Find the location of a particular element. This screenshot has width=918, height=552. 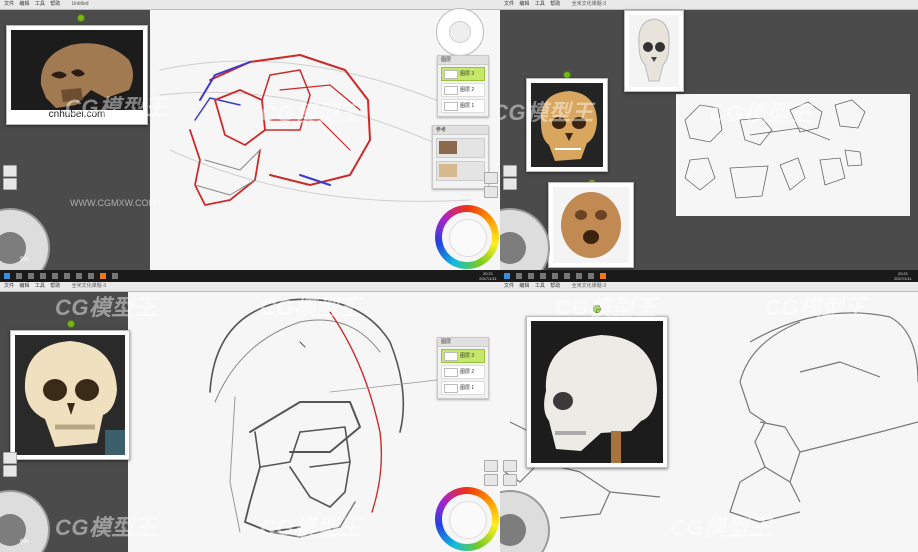

model-skull-image is located at coordinates (70, 395).